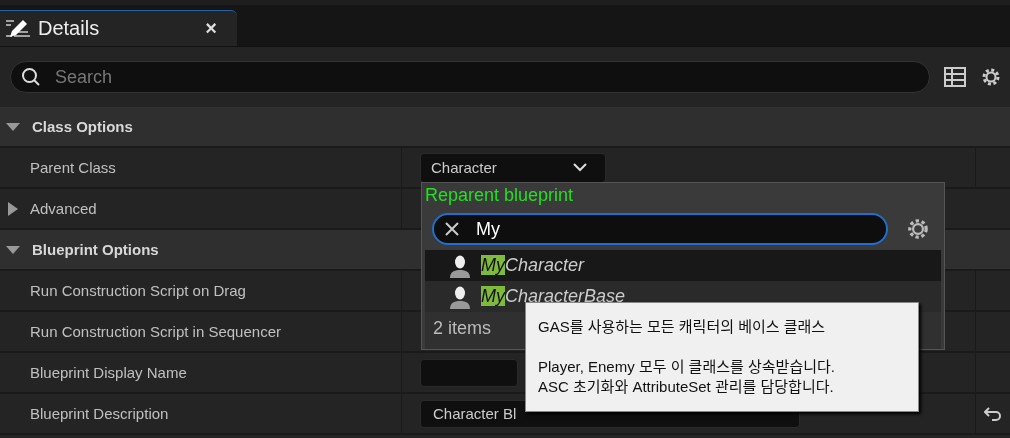 The height and width of the screenshot is (438, 1010). What do you see at coordinates (580, 167) in the screenshot?
I see `caret-icon` at bounding box center [580, 167].